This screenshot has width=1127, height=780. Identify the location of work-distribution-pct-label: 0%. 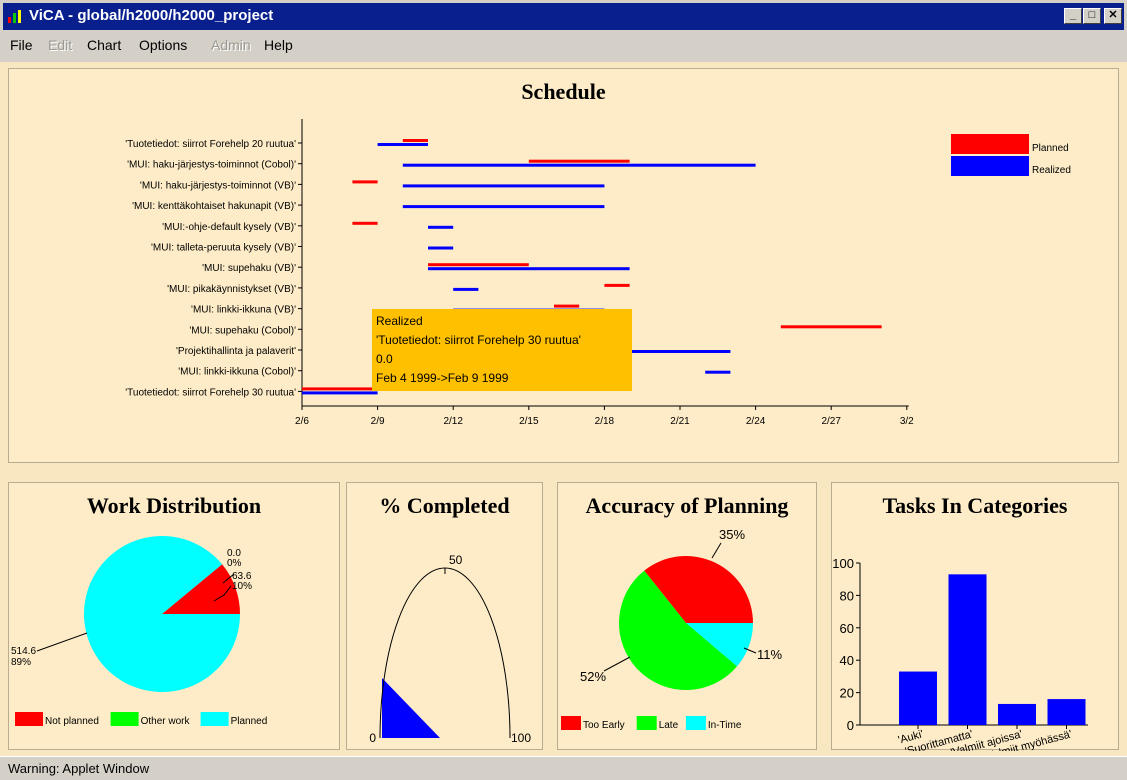
(234, 563).